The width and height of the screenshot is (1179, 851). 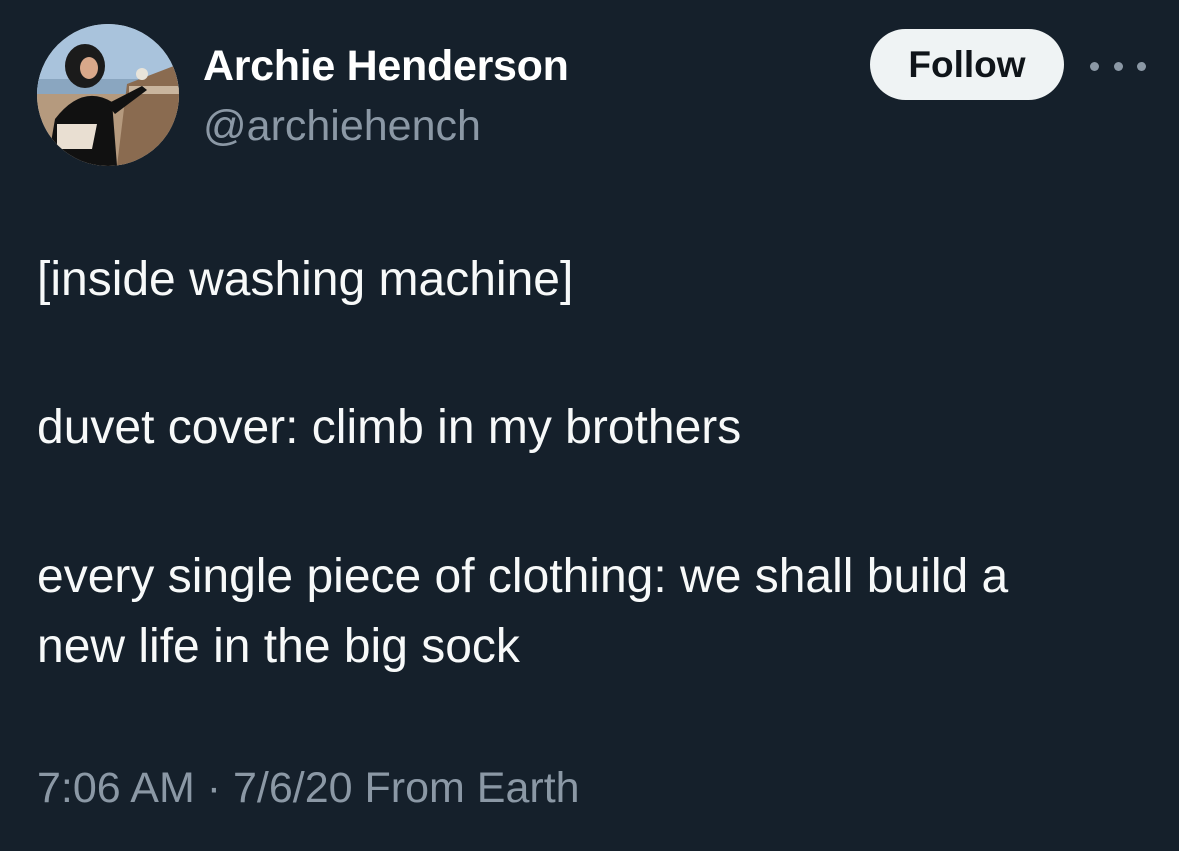 I want to click on avatar-photo-icon, so click(x=108, y=95).